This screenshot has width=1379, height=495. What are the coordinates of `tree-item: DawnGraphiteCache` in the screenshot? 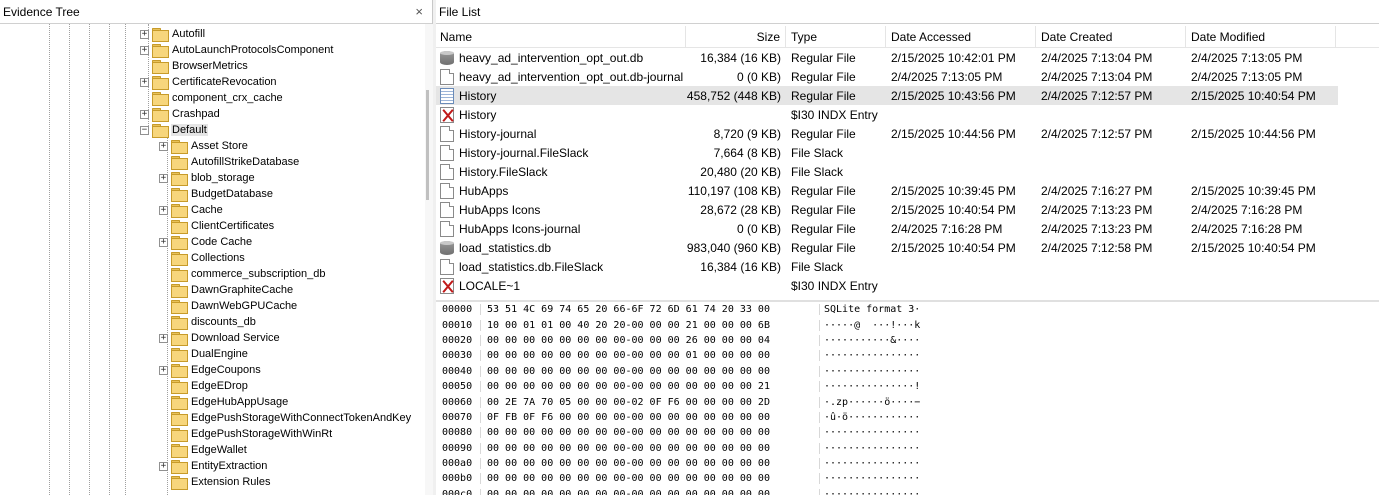 It's located at (226, 290).